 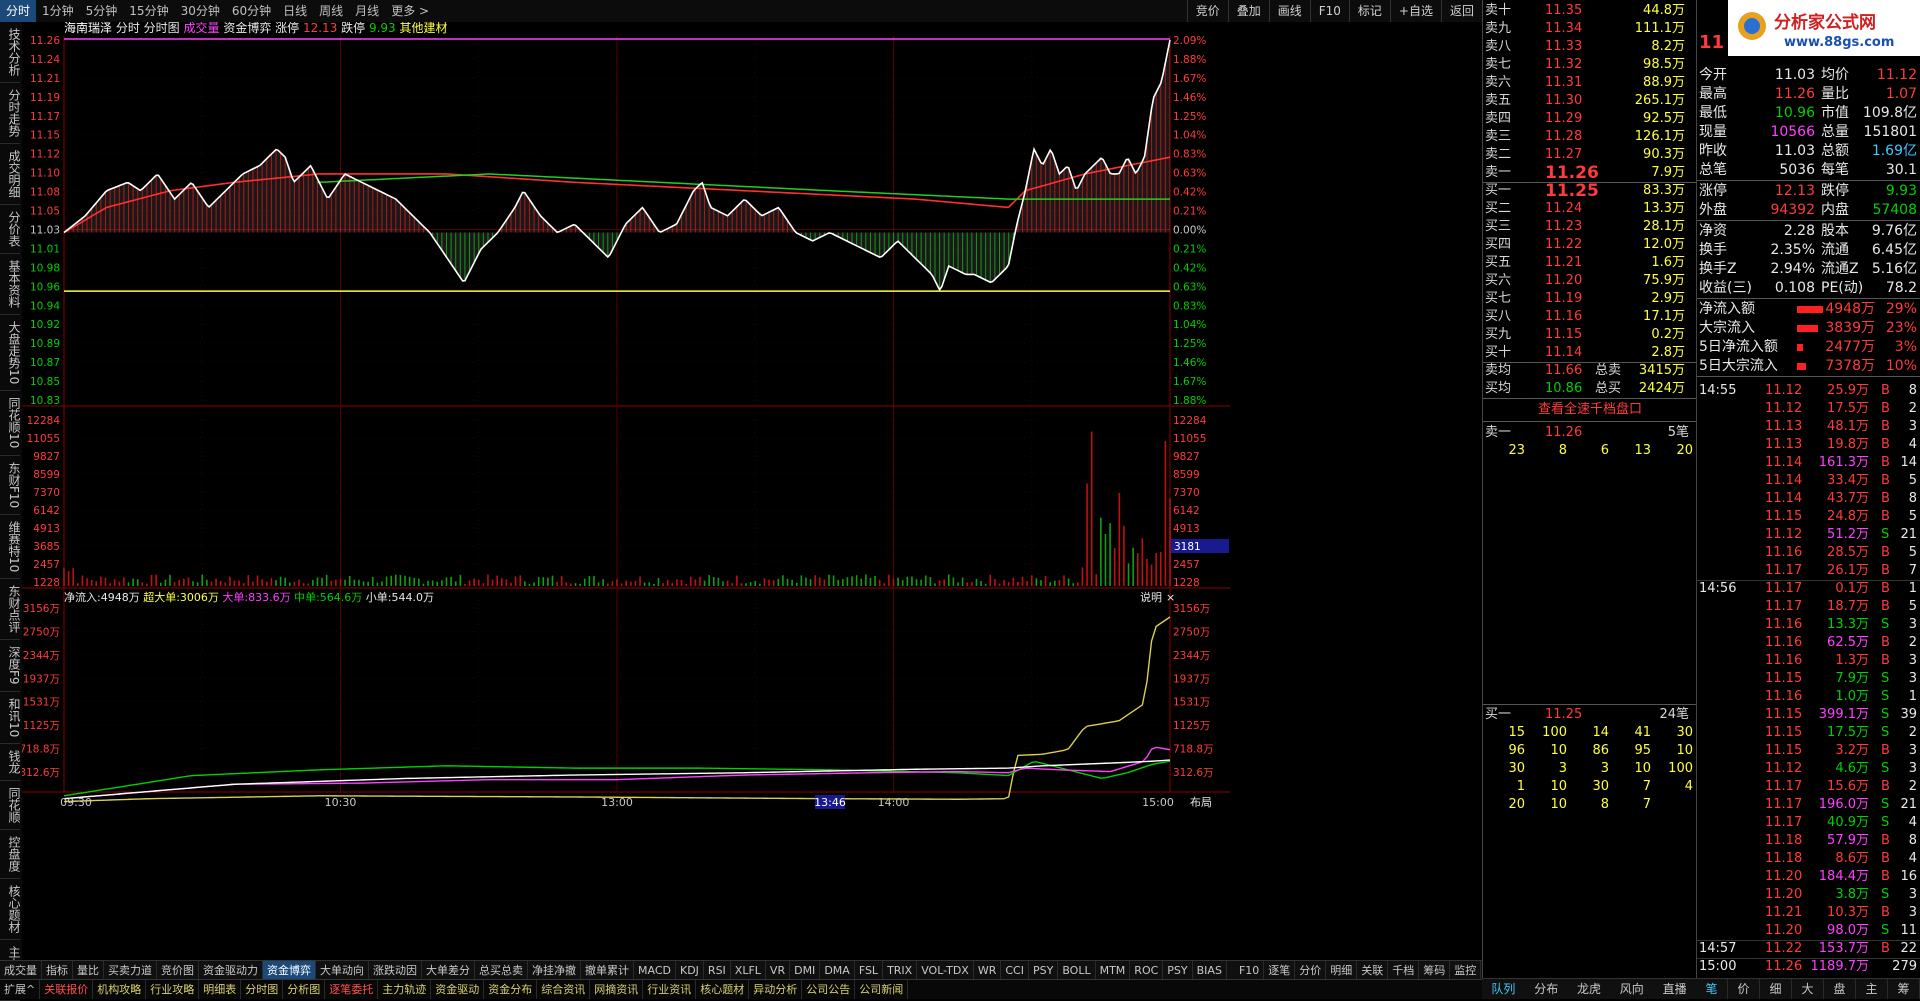 I want to click on indicator-tab: 成交量, so click(x=21, y=970).